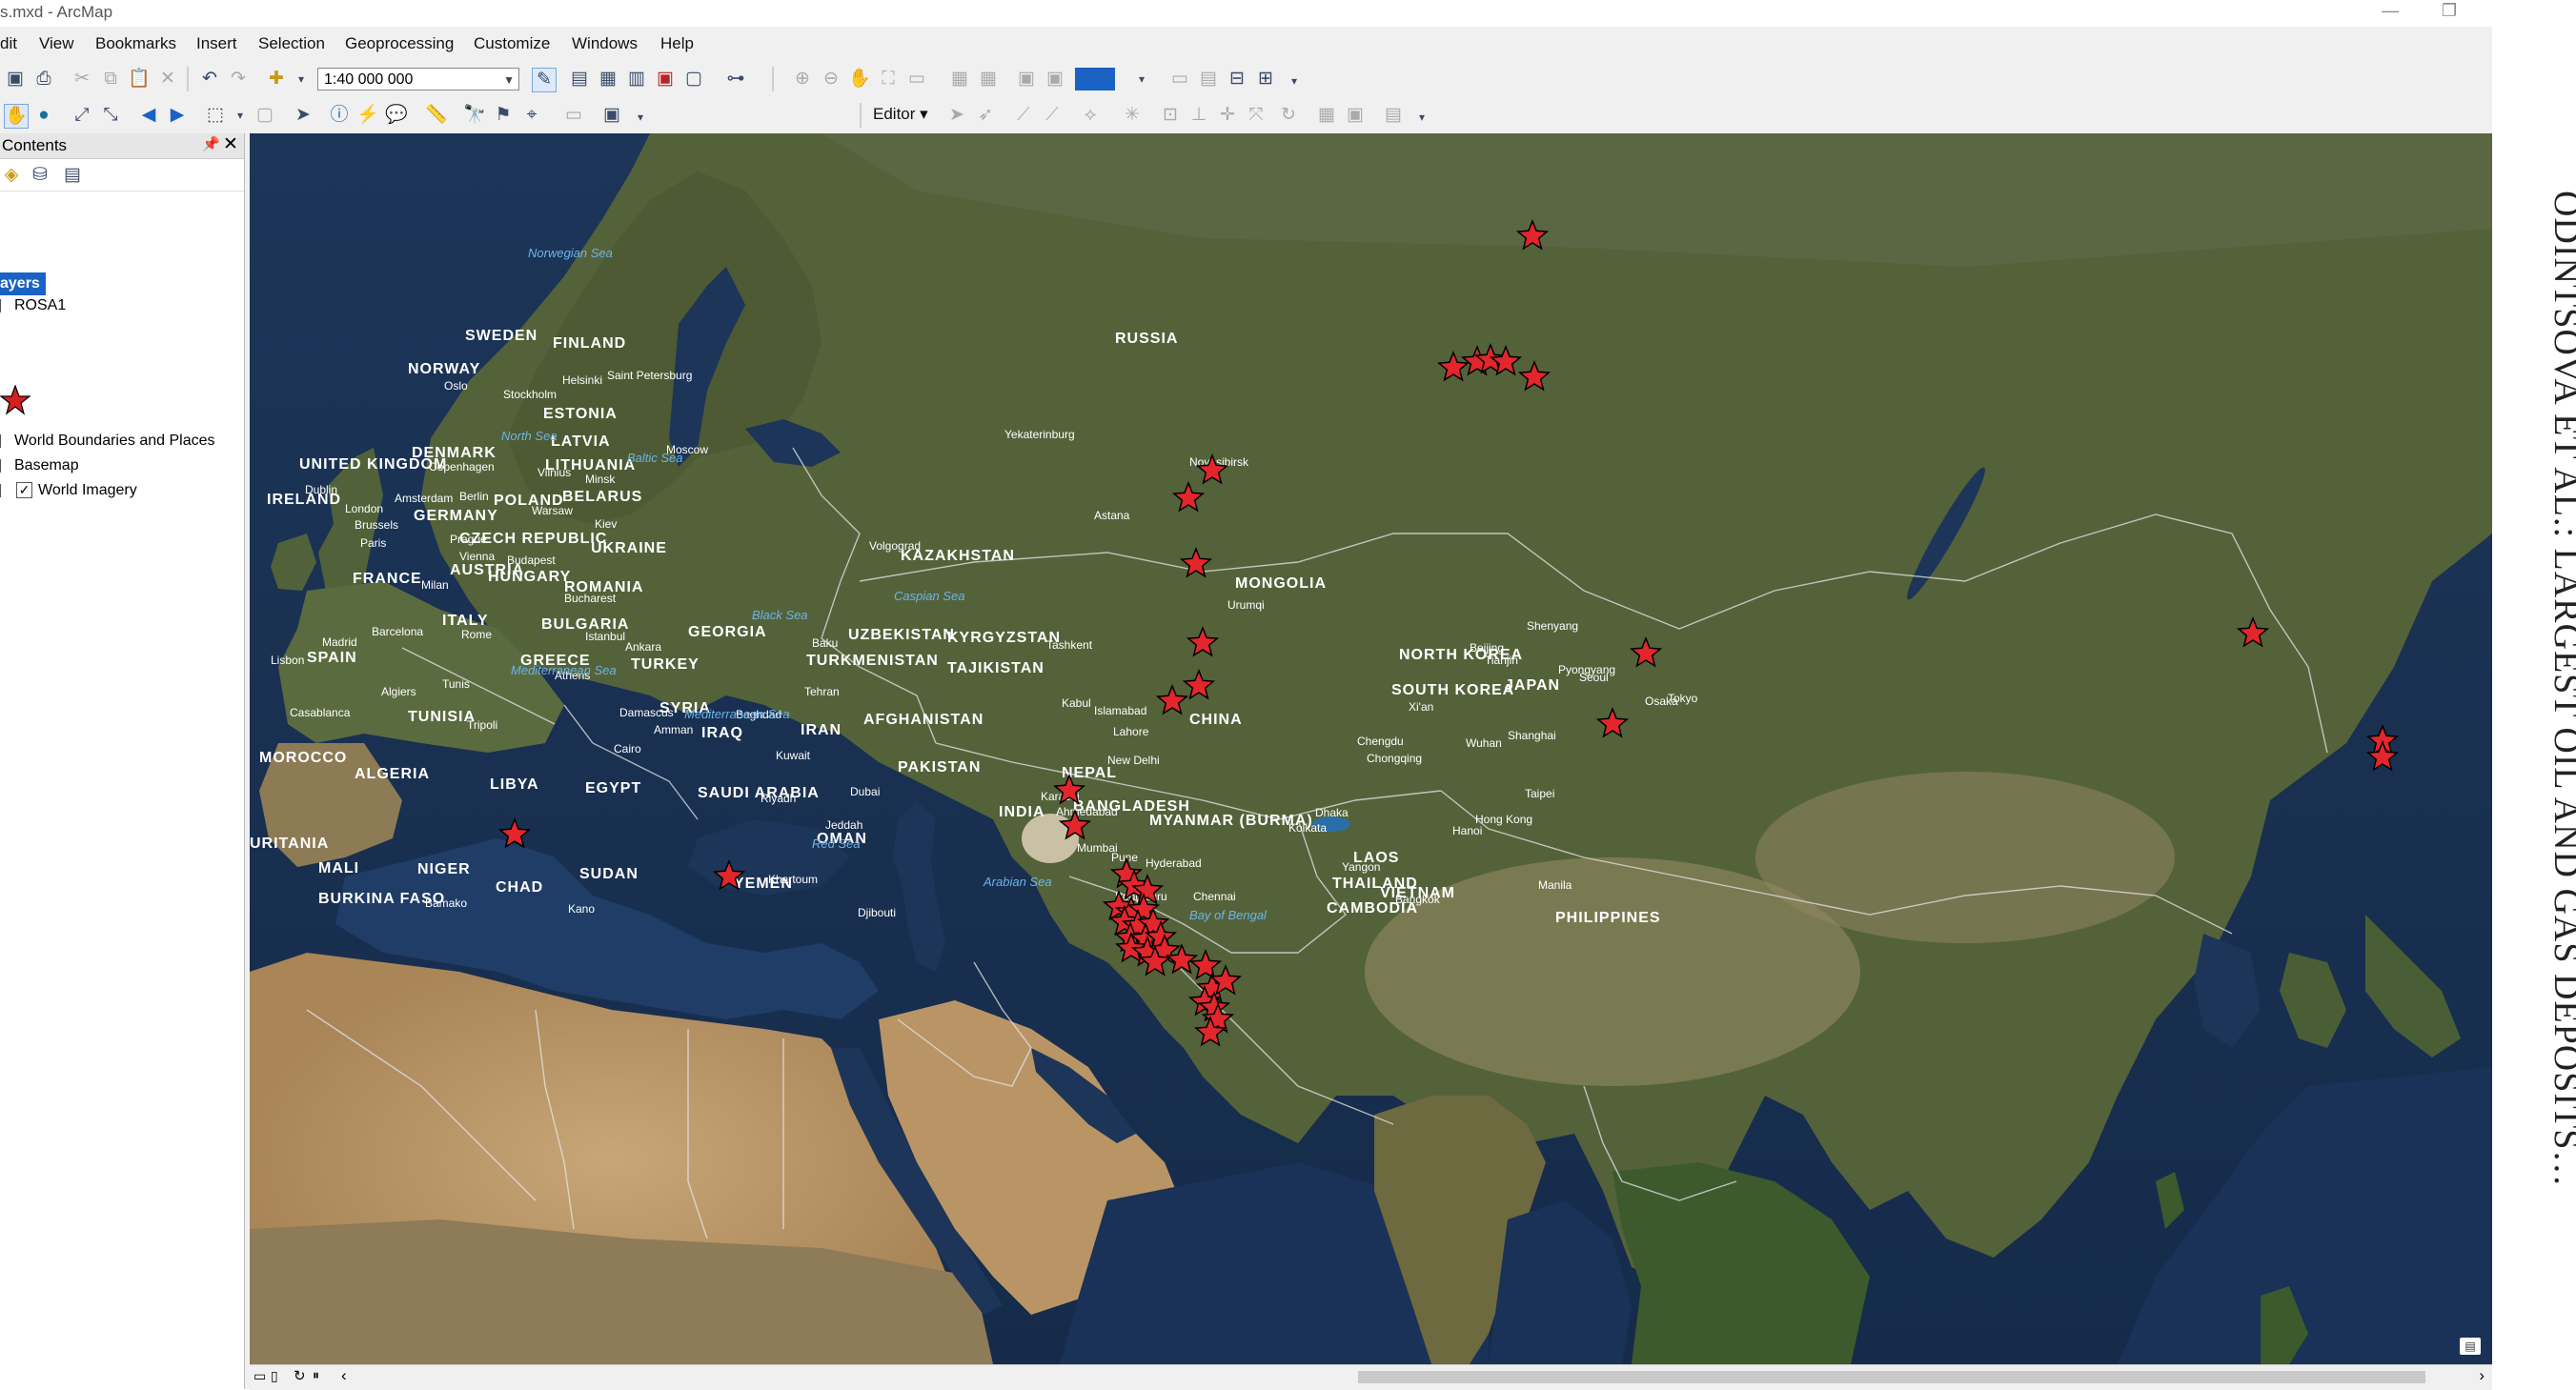 The height and width of the screenshot is (1390, 2576). I want to click on layer-world-imagery: ✓ World Imagery, so click(68, 490).